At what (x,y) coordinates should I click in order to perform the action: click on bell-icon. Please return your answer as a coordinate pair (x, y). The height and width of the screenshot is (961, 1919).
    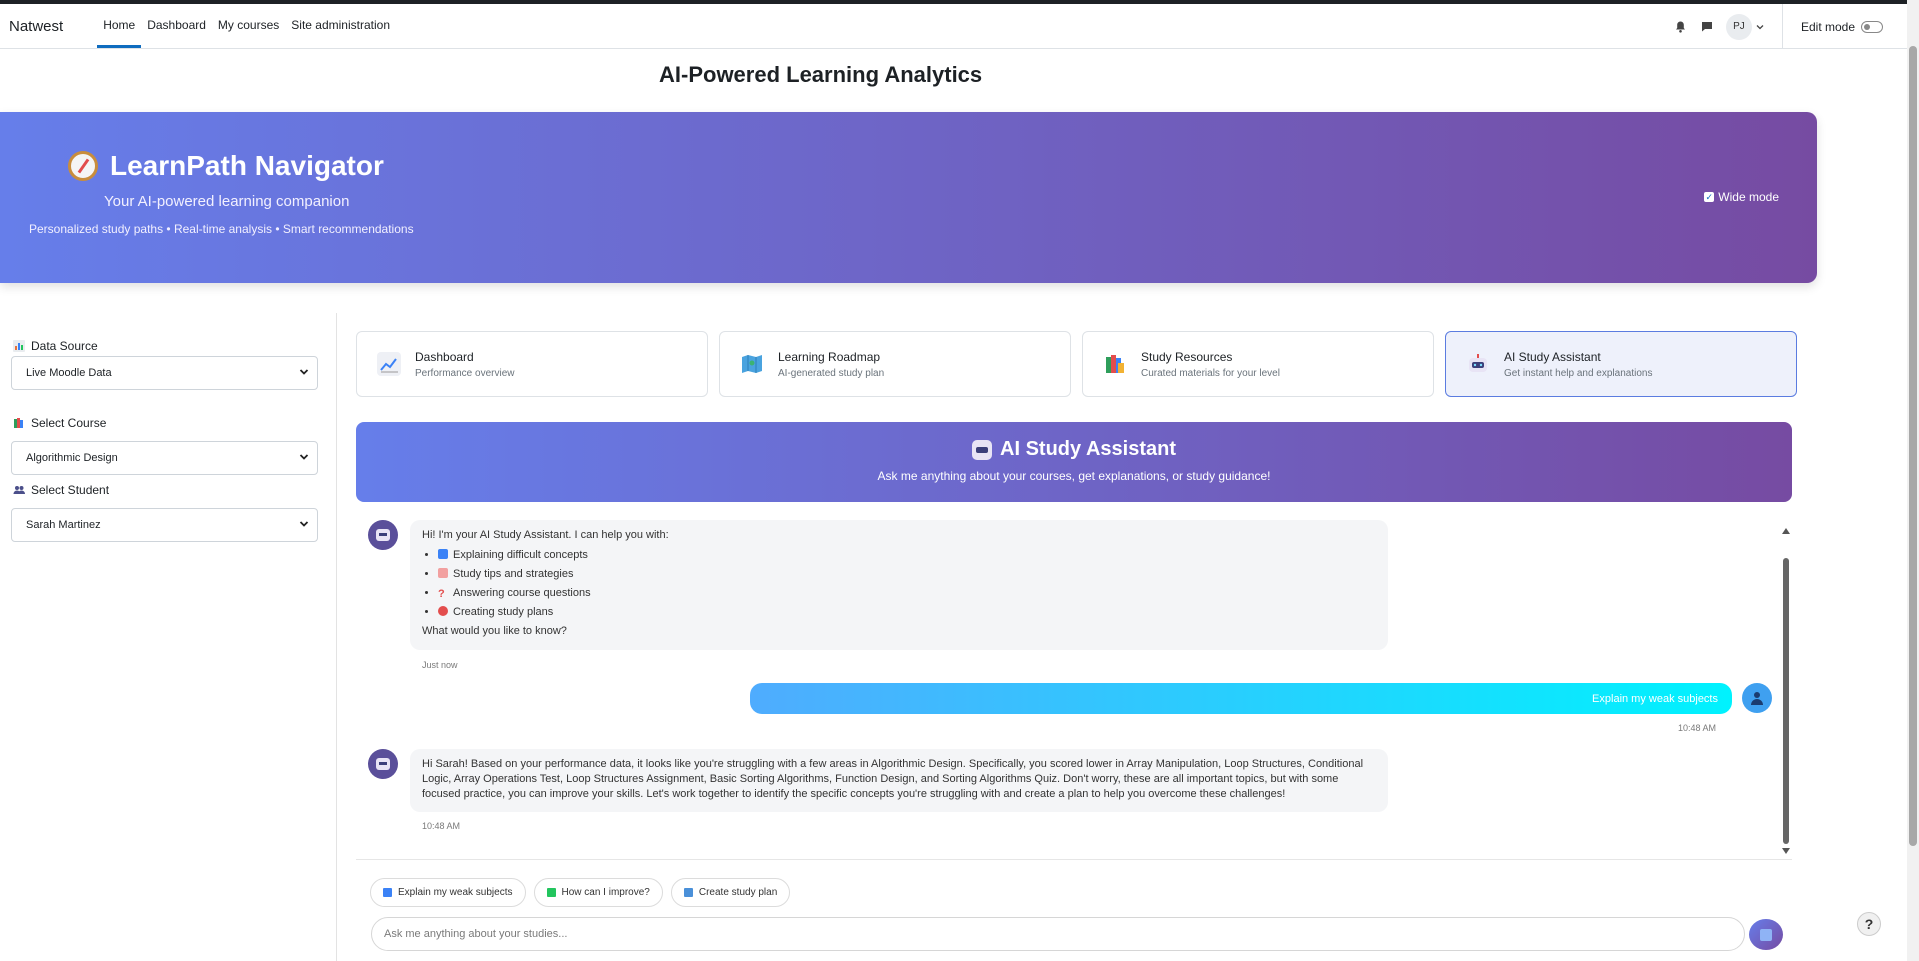
    Looking at the image, I should click on (1681, 27).